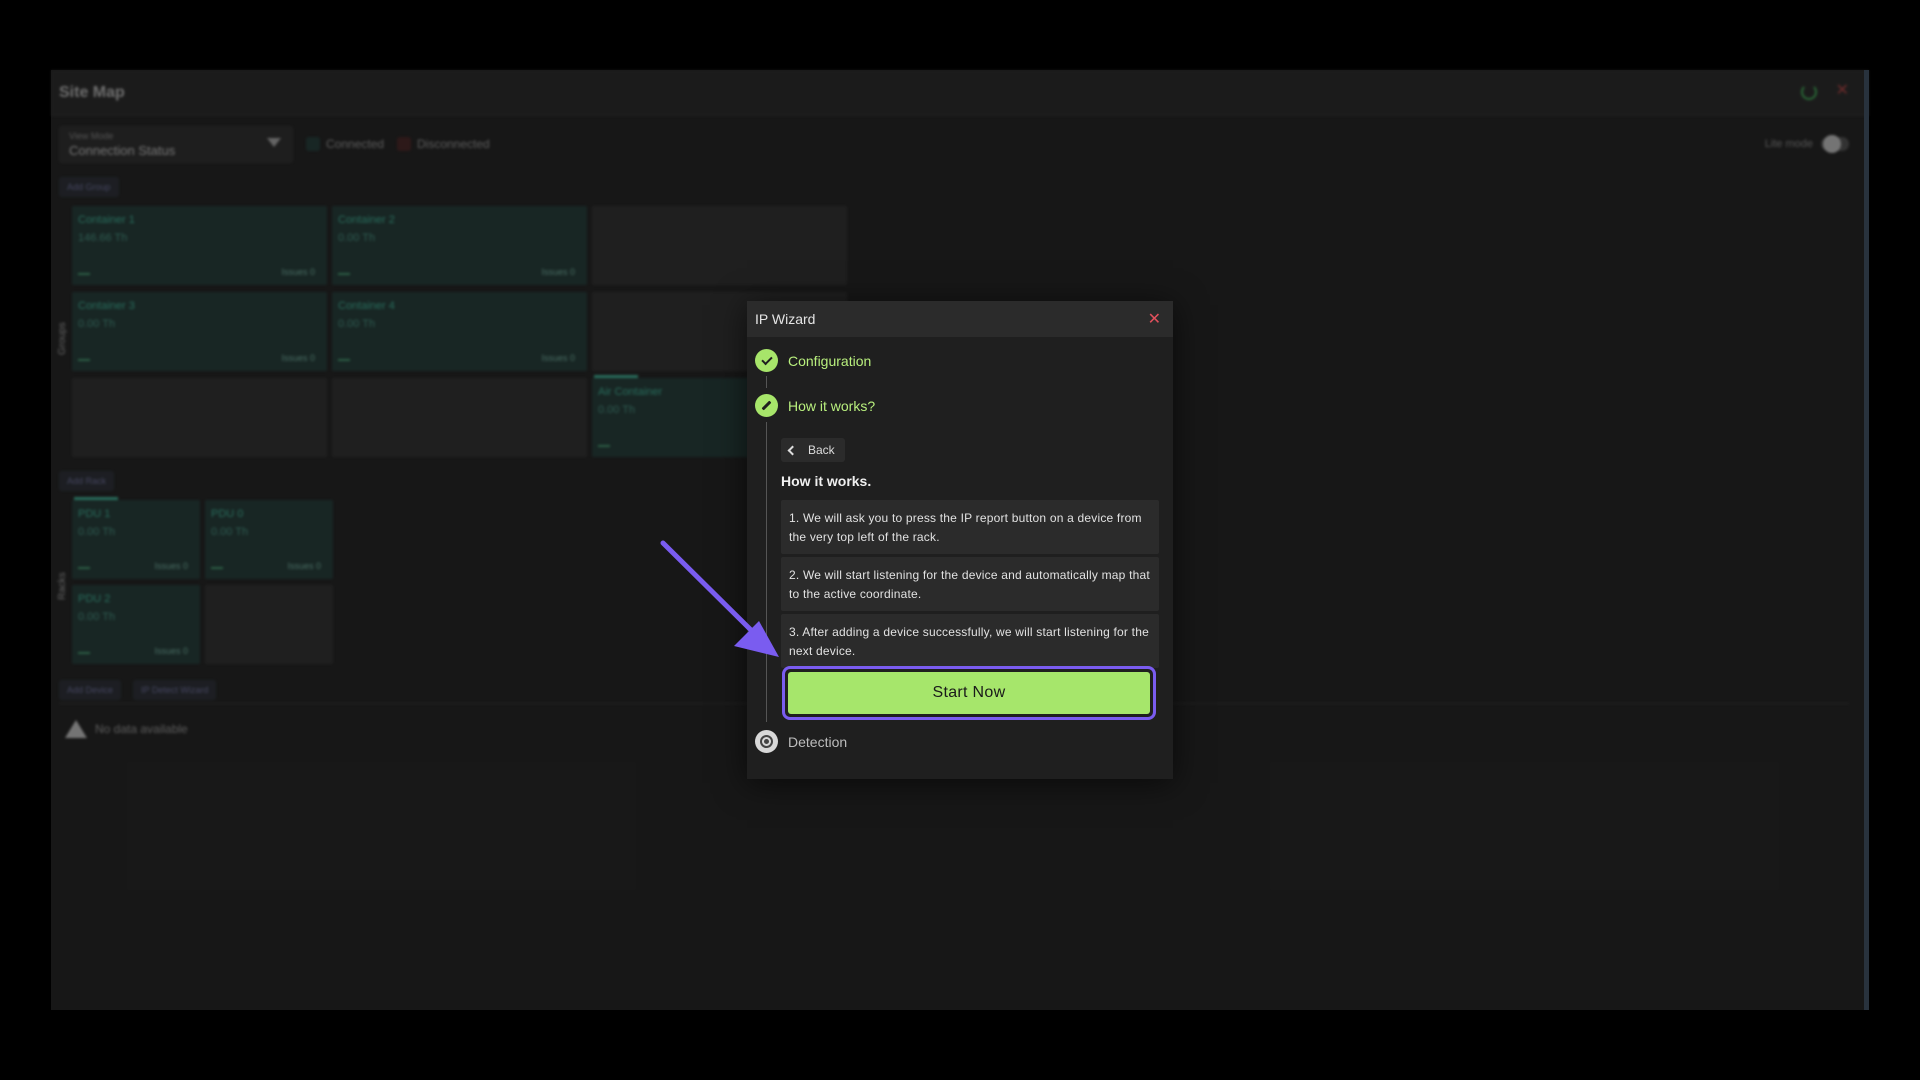 This screenshot has width=1920, height=1080. What do you see at coordinates (792, 450) in the screenshot?
I see `chevron-left-icon` at bounding box center [792, 450].